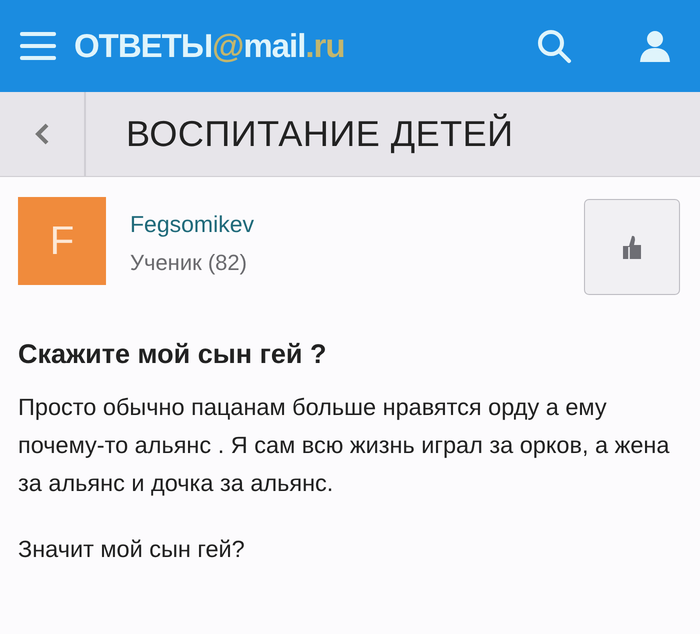 Image resolution: width=700 pixels, height=634 pixels. What do you see at coordinates (173, 354) in the screenshot?
I see `question-title: Скажите мой сын гей ?` at bounding box center [173, 354].